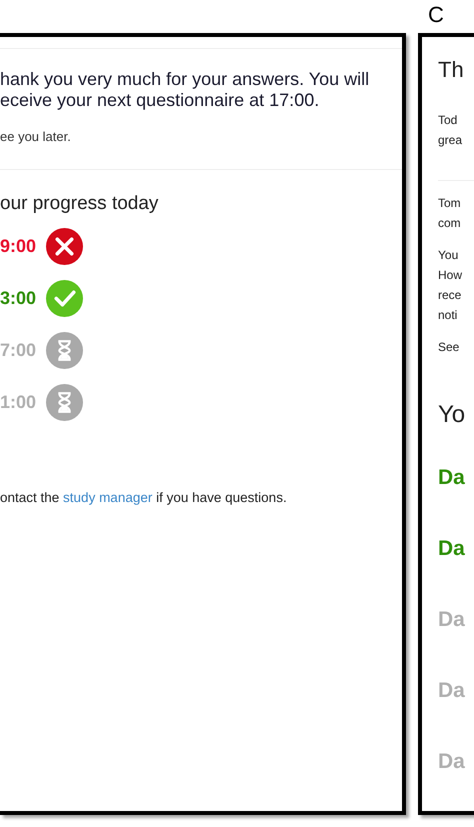  Describe the element at coordinates (450, 275) in the screenshot. I see `message-text: How` at that location.